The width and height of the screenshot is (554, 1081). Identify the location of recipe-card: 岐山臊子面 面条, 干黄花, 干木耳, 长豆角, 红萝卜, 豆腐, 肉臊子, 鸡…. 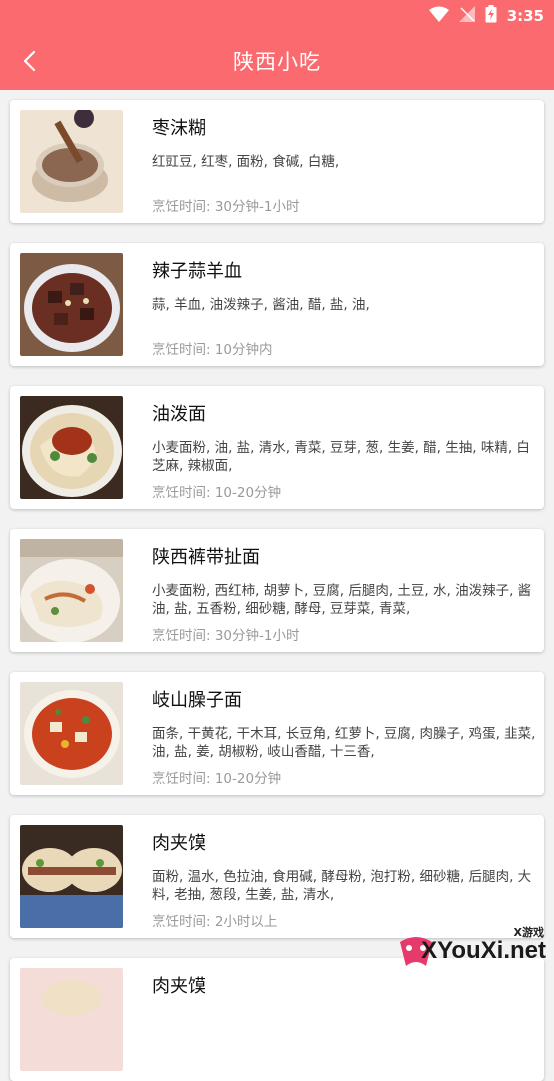
(277, 733).